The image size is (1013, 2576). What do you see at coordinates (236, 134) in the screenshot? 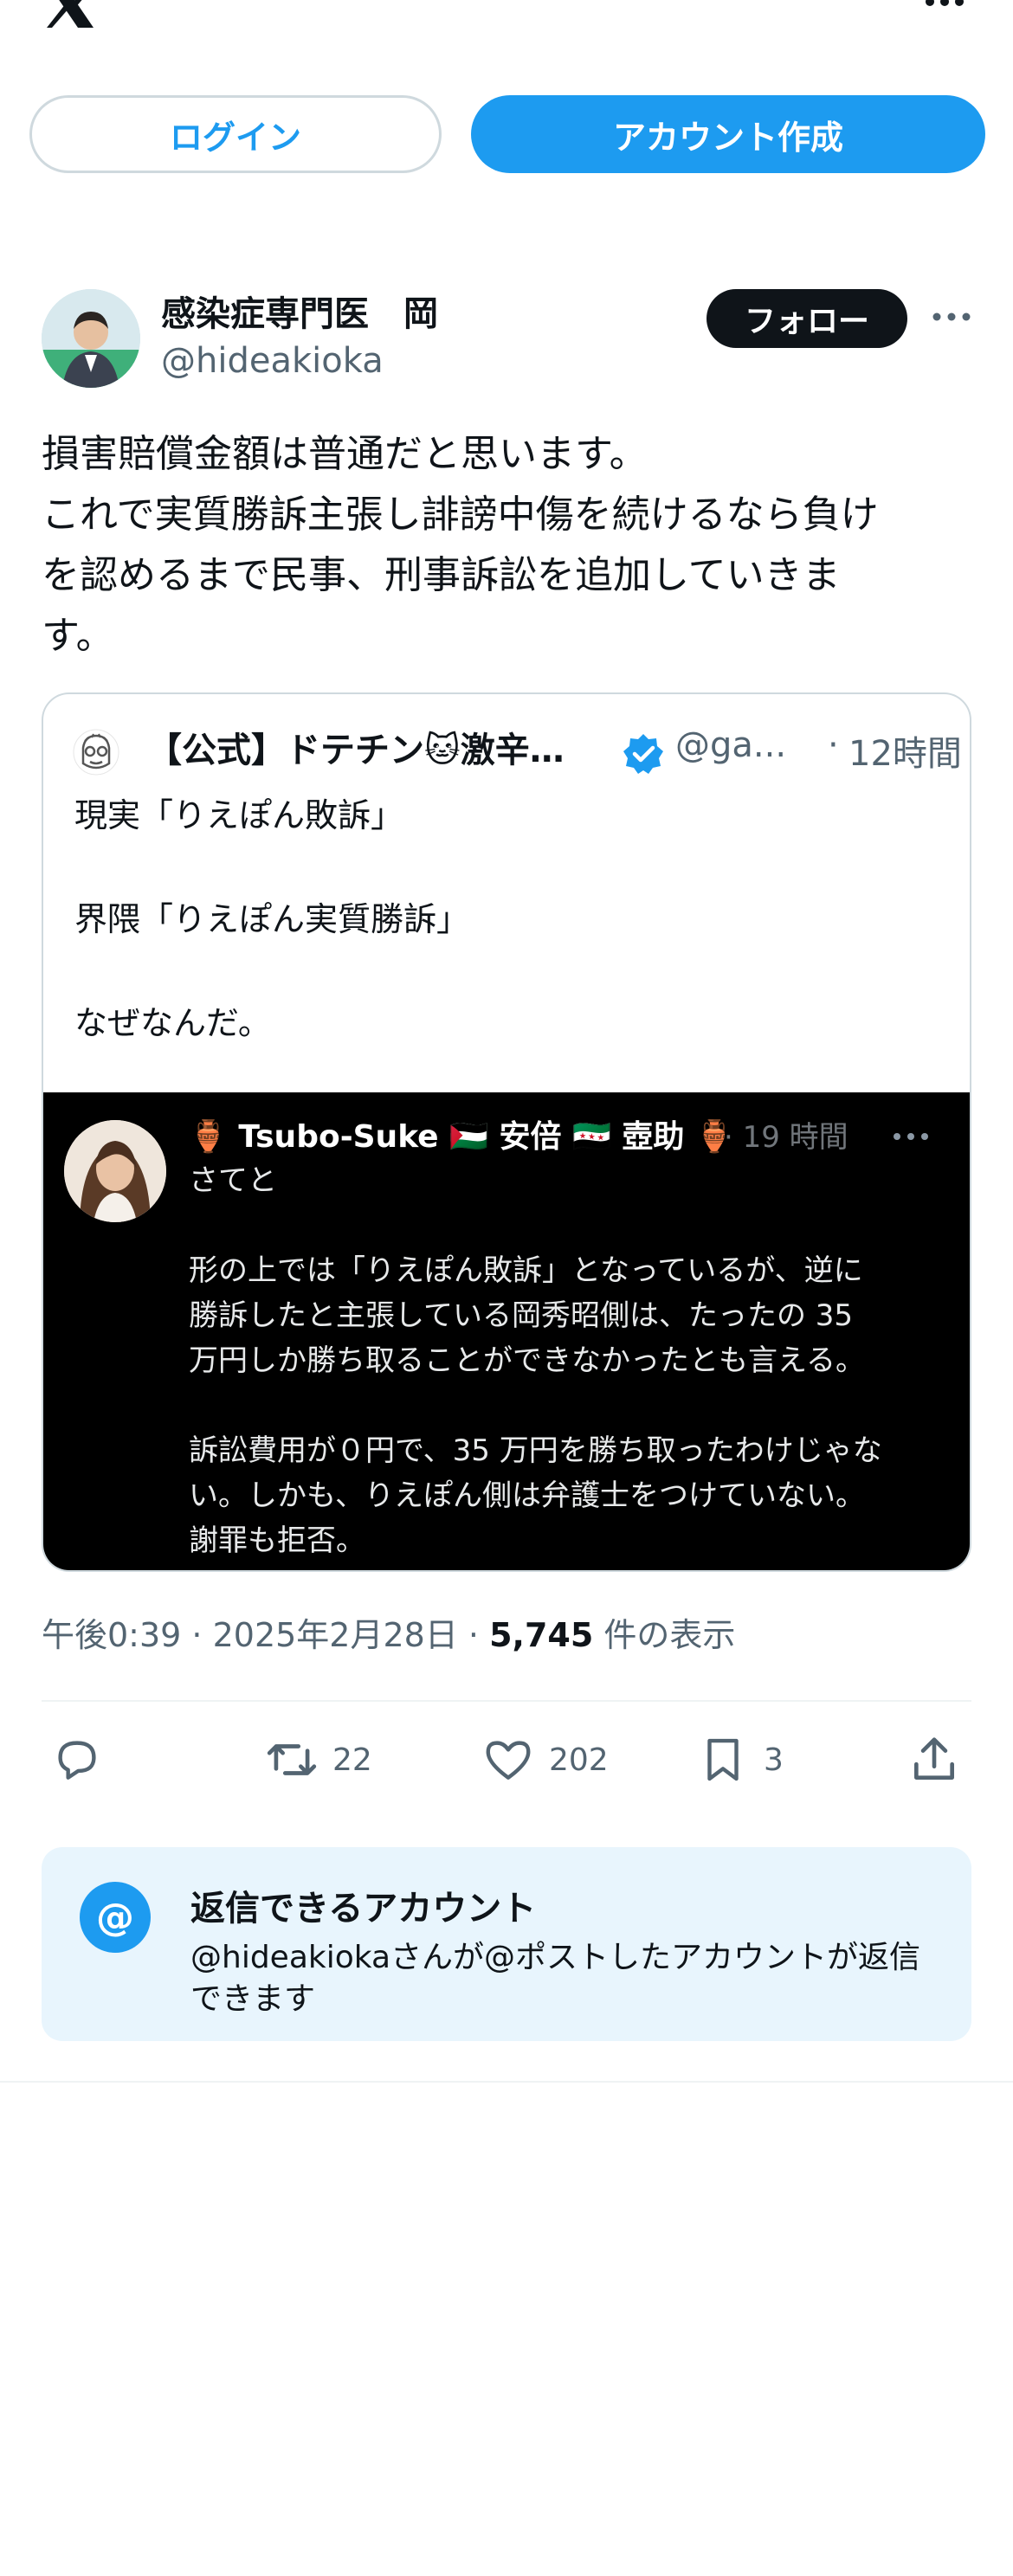
I see `login-button: ログイン` at bounding box center [236, 134].